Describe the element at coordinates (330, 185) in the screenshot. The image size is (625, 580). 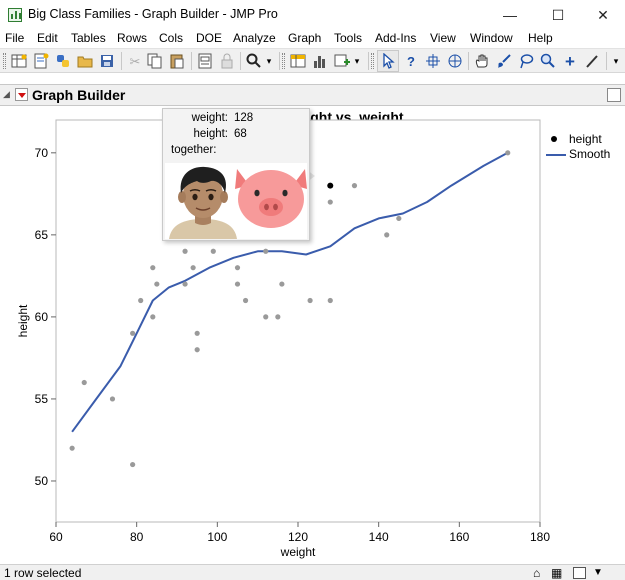
I see `selected-data-point` at that location.